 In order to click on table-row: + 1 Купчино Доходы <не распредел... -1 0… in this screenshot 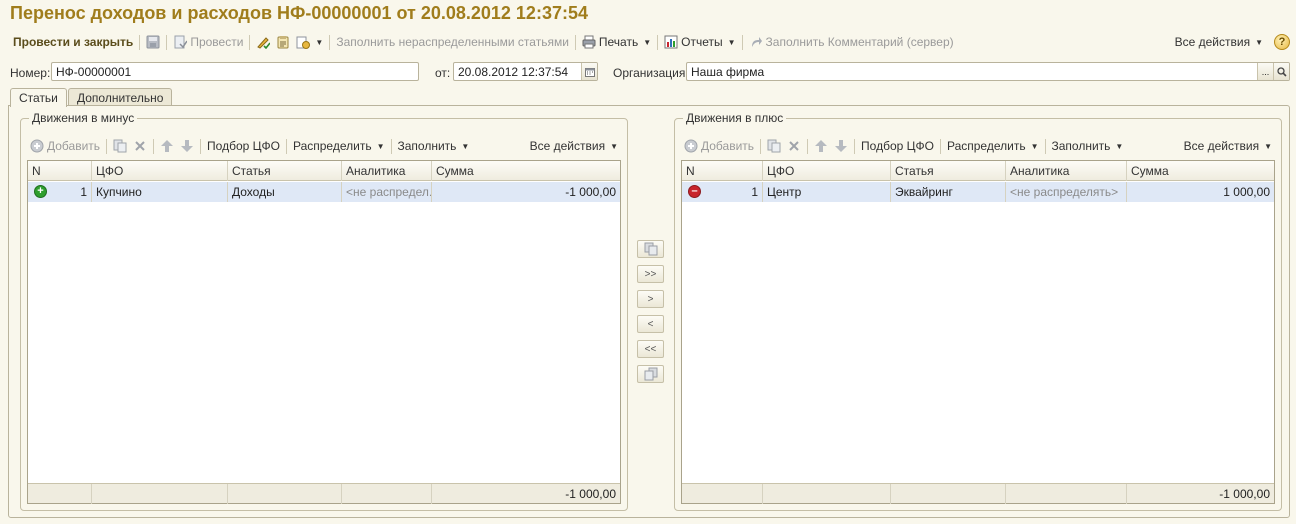, I will do `click(324, 192)`.